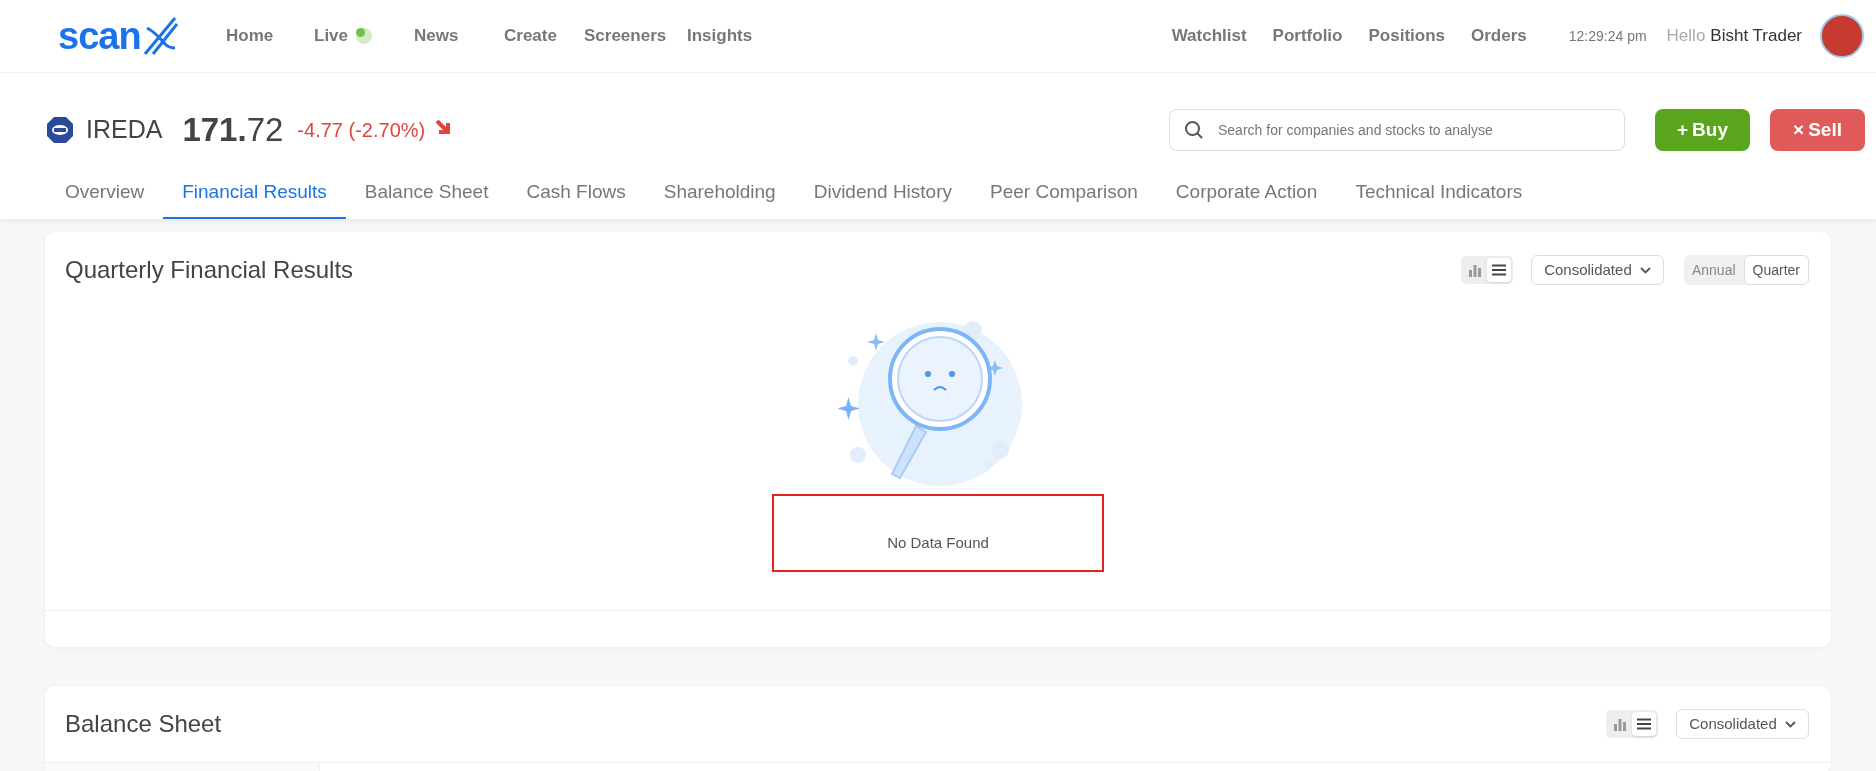 The height and width of the screenshot is (771, 1876). What do you see at coordinates (719, 198) in the screenshot?
I see `tab: Shareholding` at bounding box center [719, 198].